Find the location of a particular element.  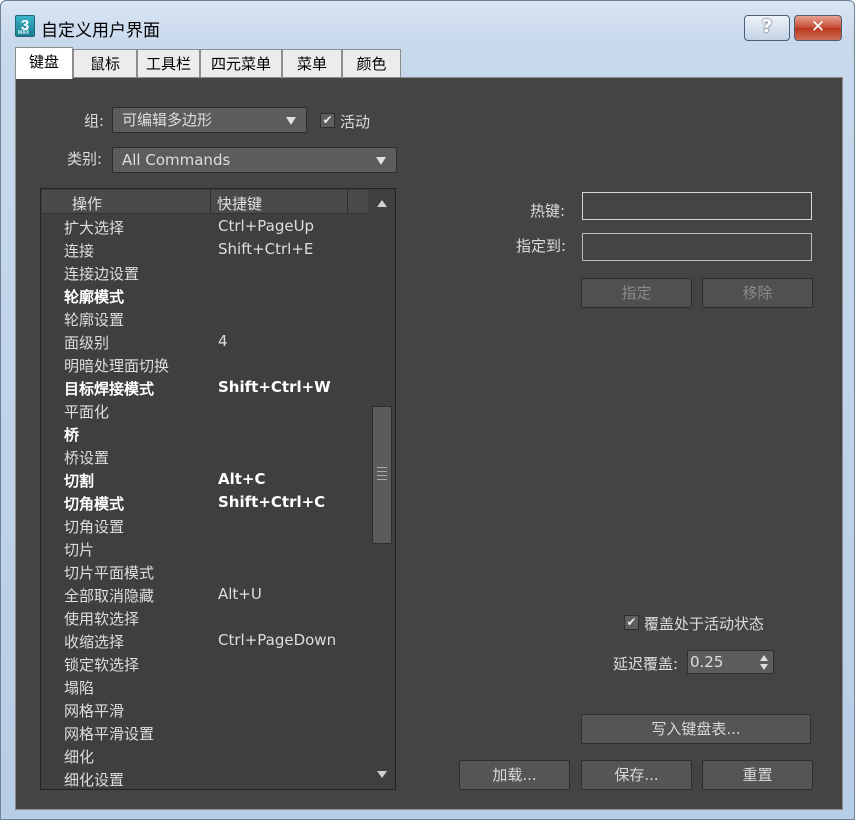

group-label: 组: is located at coordinates (94, 121).